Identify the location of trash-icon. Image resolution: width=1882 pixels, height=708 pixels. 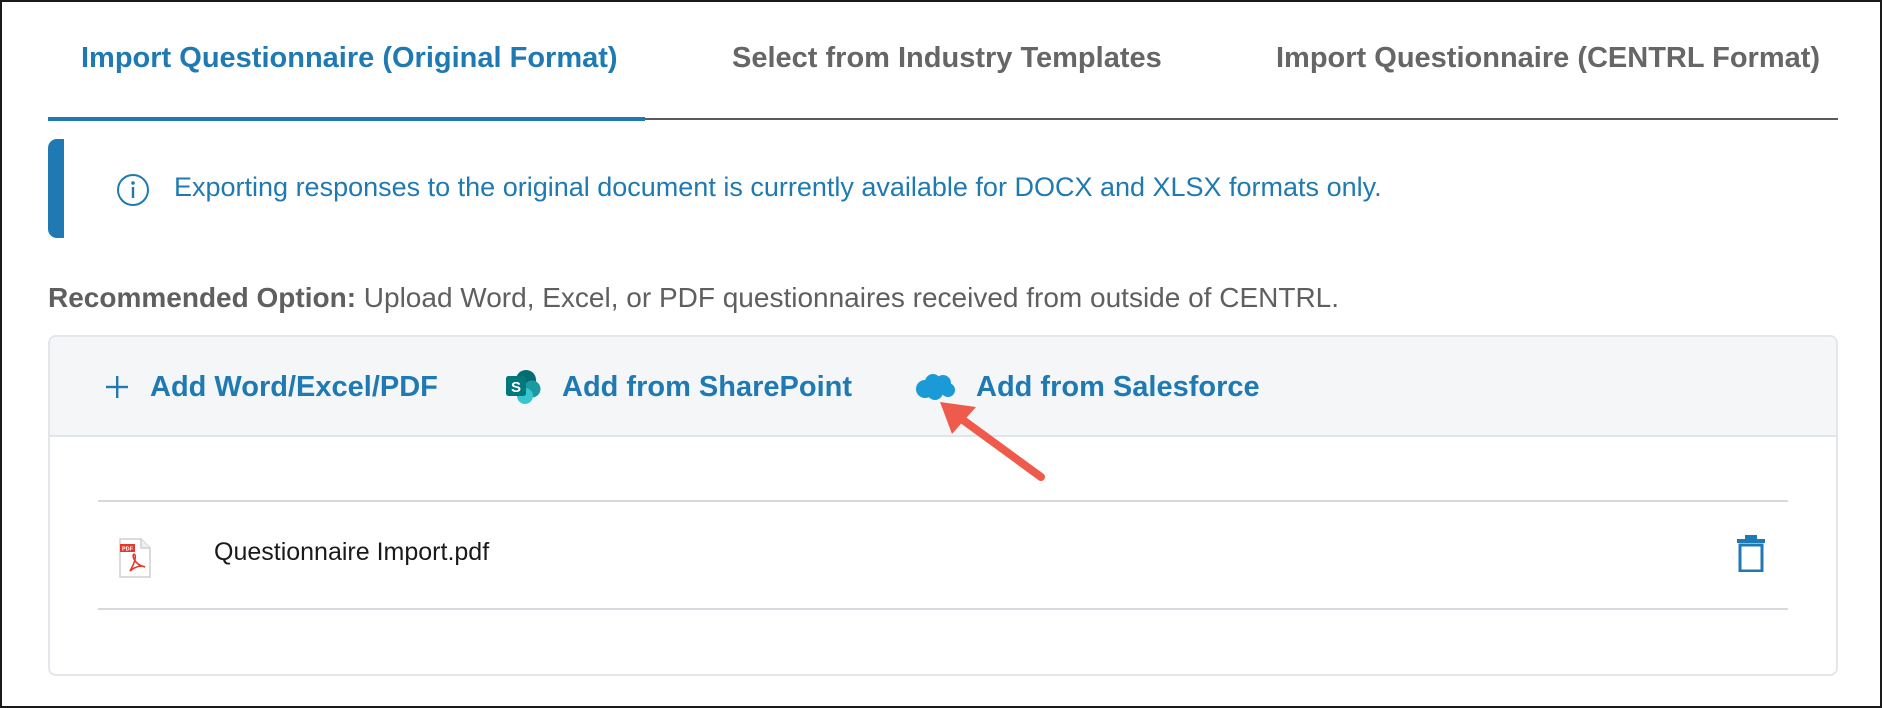
(1751, 553).